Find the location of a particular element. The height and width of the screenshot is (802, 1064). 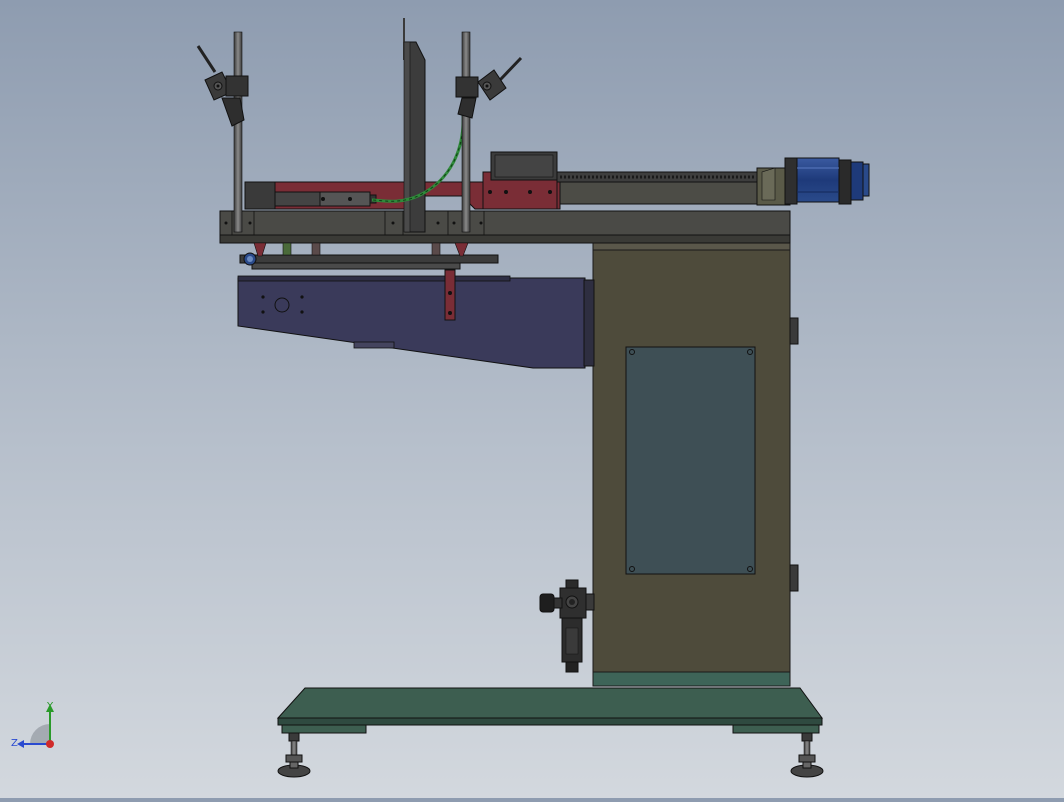

torch-post-left is located at coordinates (238, 132).